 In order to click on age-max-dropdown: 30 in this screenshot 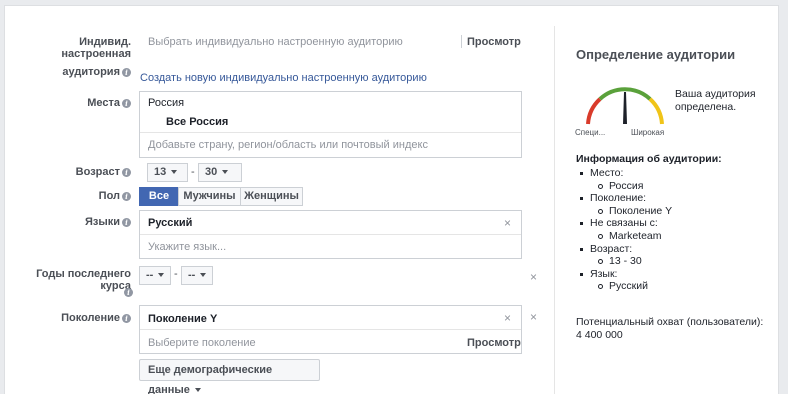, I will do `click(220, 172)`.